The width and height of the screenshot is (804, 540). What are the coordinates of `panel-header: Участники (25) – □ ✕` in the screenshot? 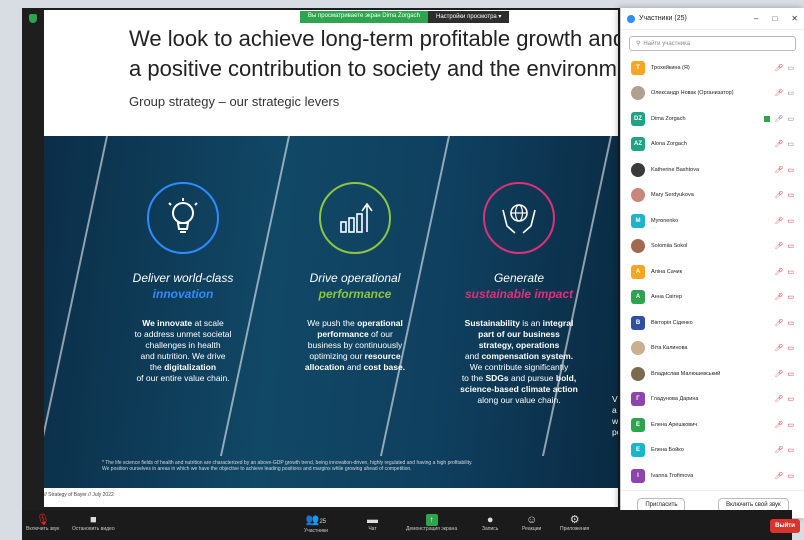 It's located at (712, 19).